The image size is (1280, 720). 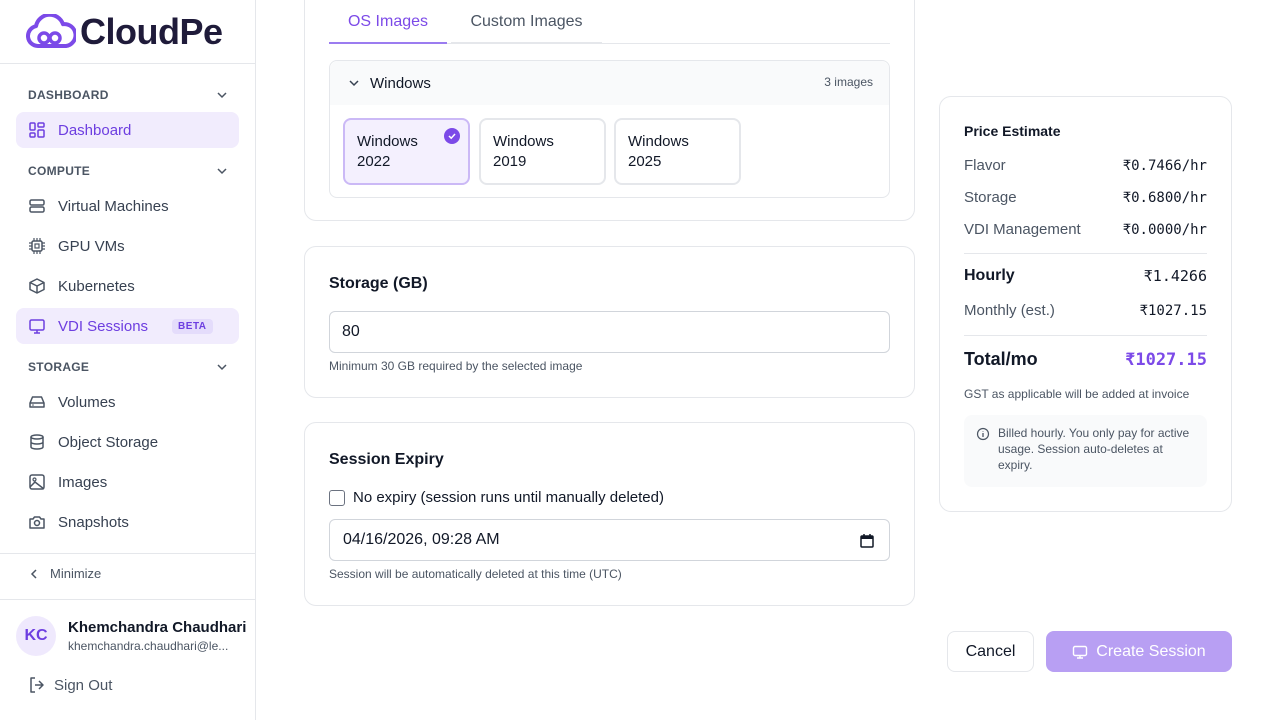 What do you see at coordinates (37, 286) in the screenshot?
I see `cube-icon` at bounding box center [37, 286].